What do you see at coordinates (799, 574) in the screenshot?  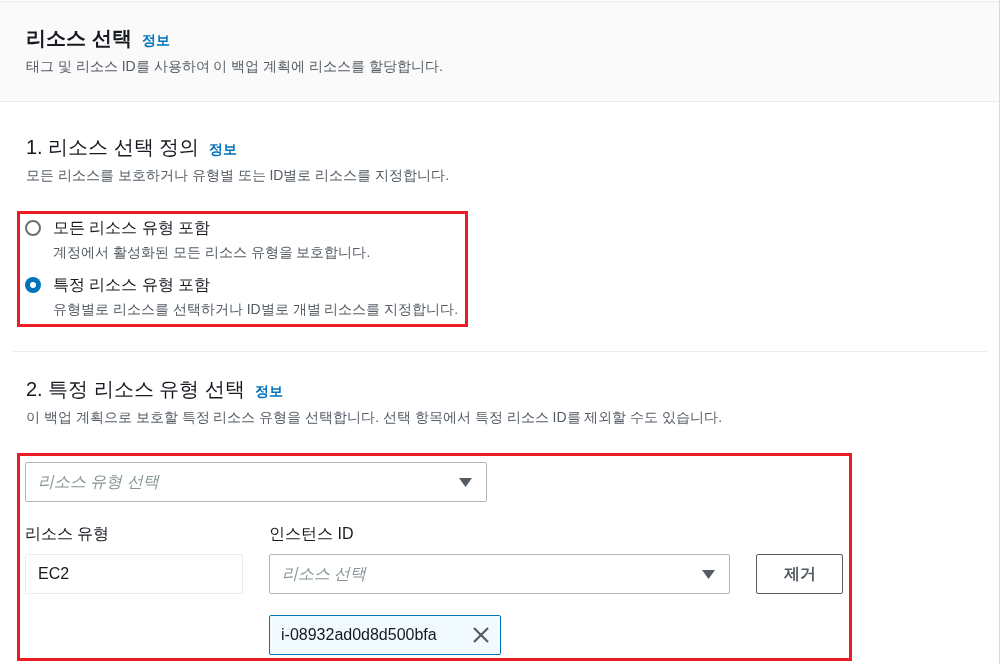 I see `remove-button: 제거` at bounding box center [799, 574].